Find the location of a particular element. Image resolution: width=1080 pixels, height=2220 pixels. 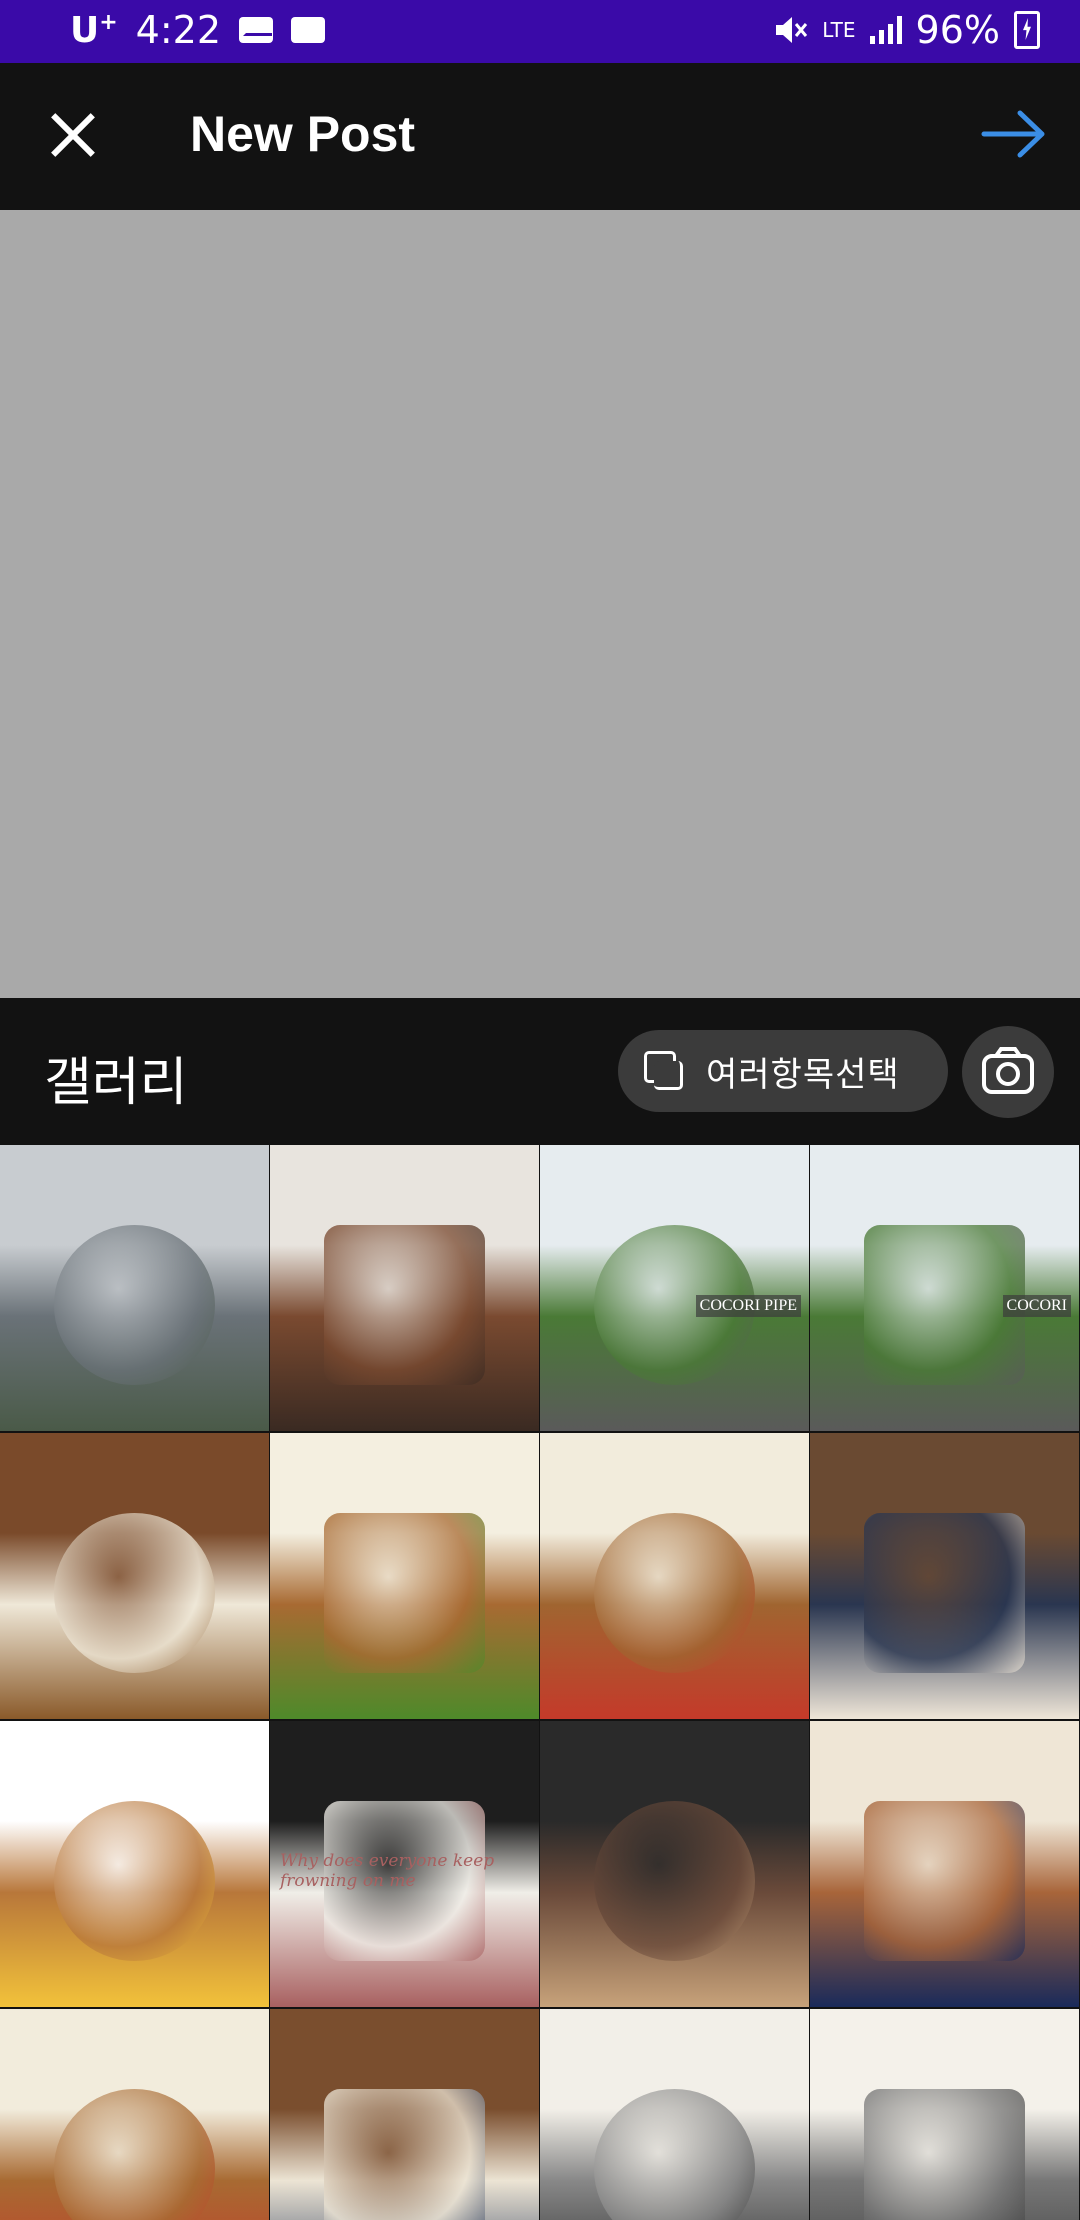

thumbnail-sign-text: COCORI is located at coordinates (1036, 1306).